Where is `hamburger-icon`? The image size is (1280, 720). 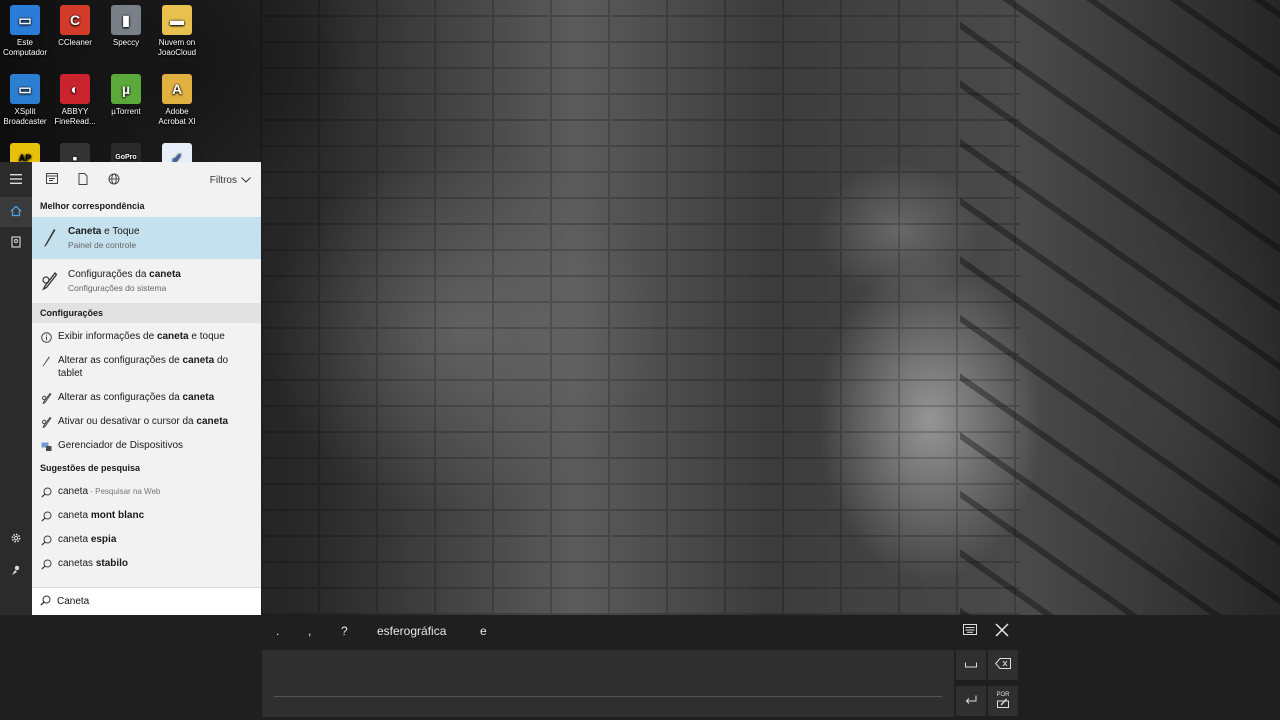 hamburger-icon is located at coordinates (16, 180).